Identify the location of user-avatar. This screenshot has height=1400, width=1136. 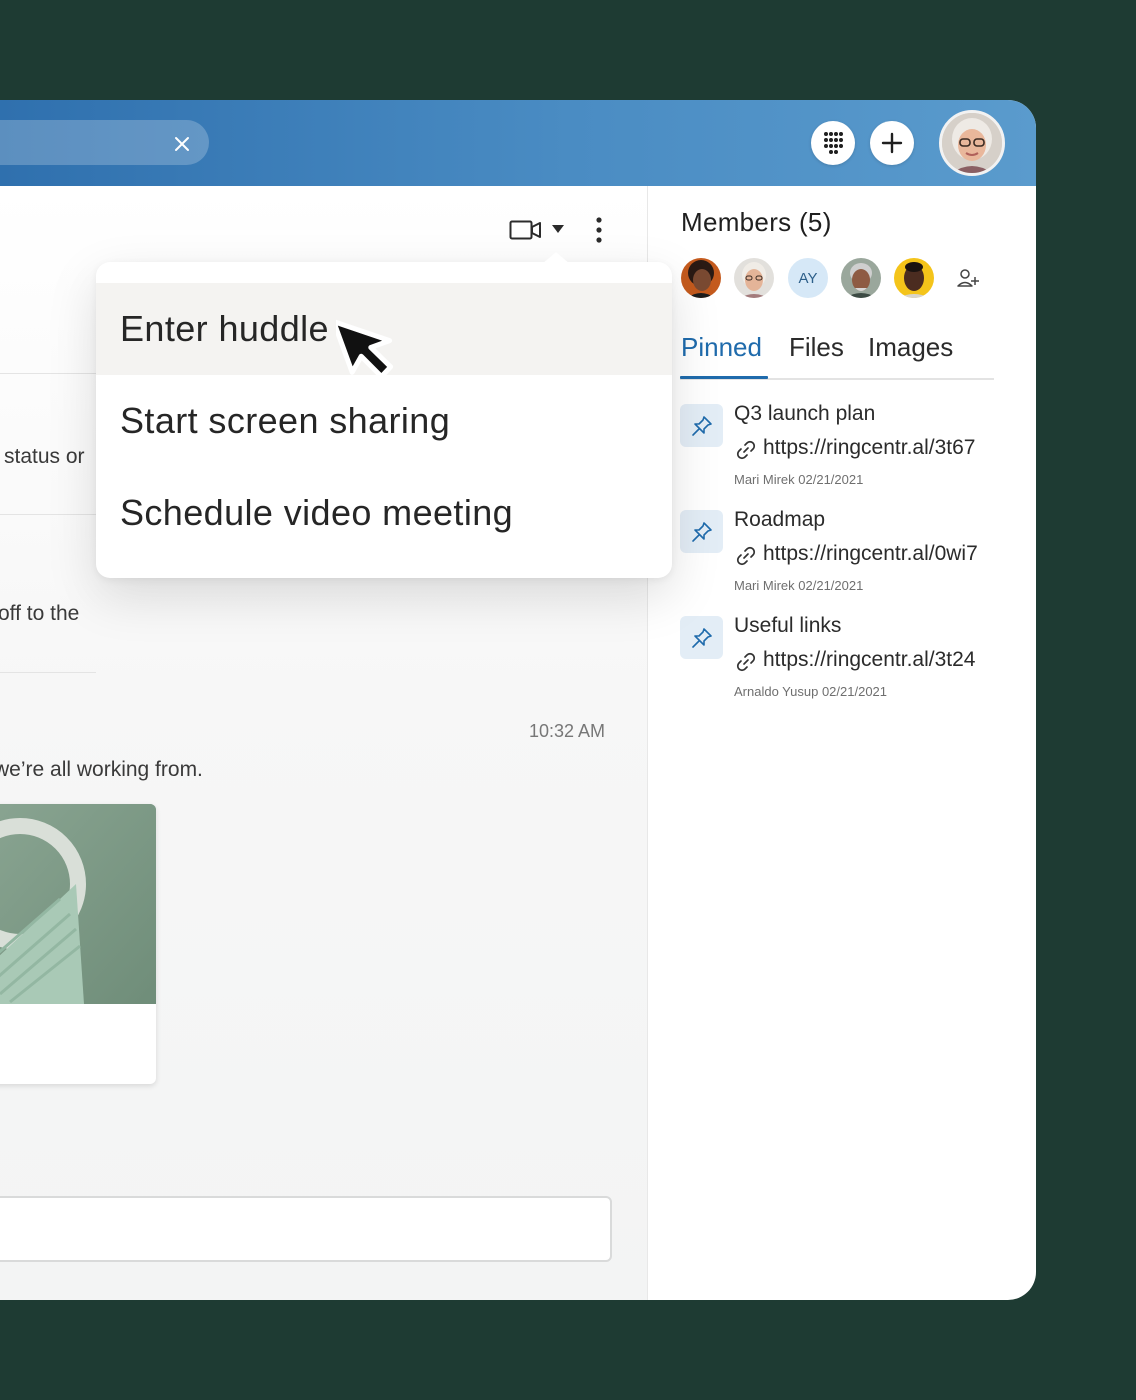
(972, 143).